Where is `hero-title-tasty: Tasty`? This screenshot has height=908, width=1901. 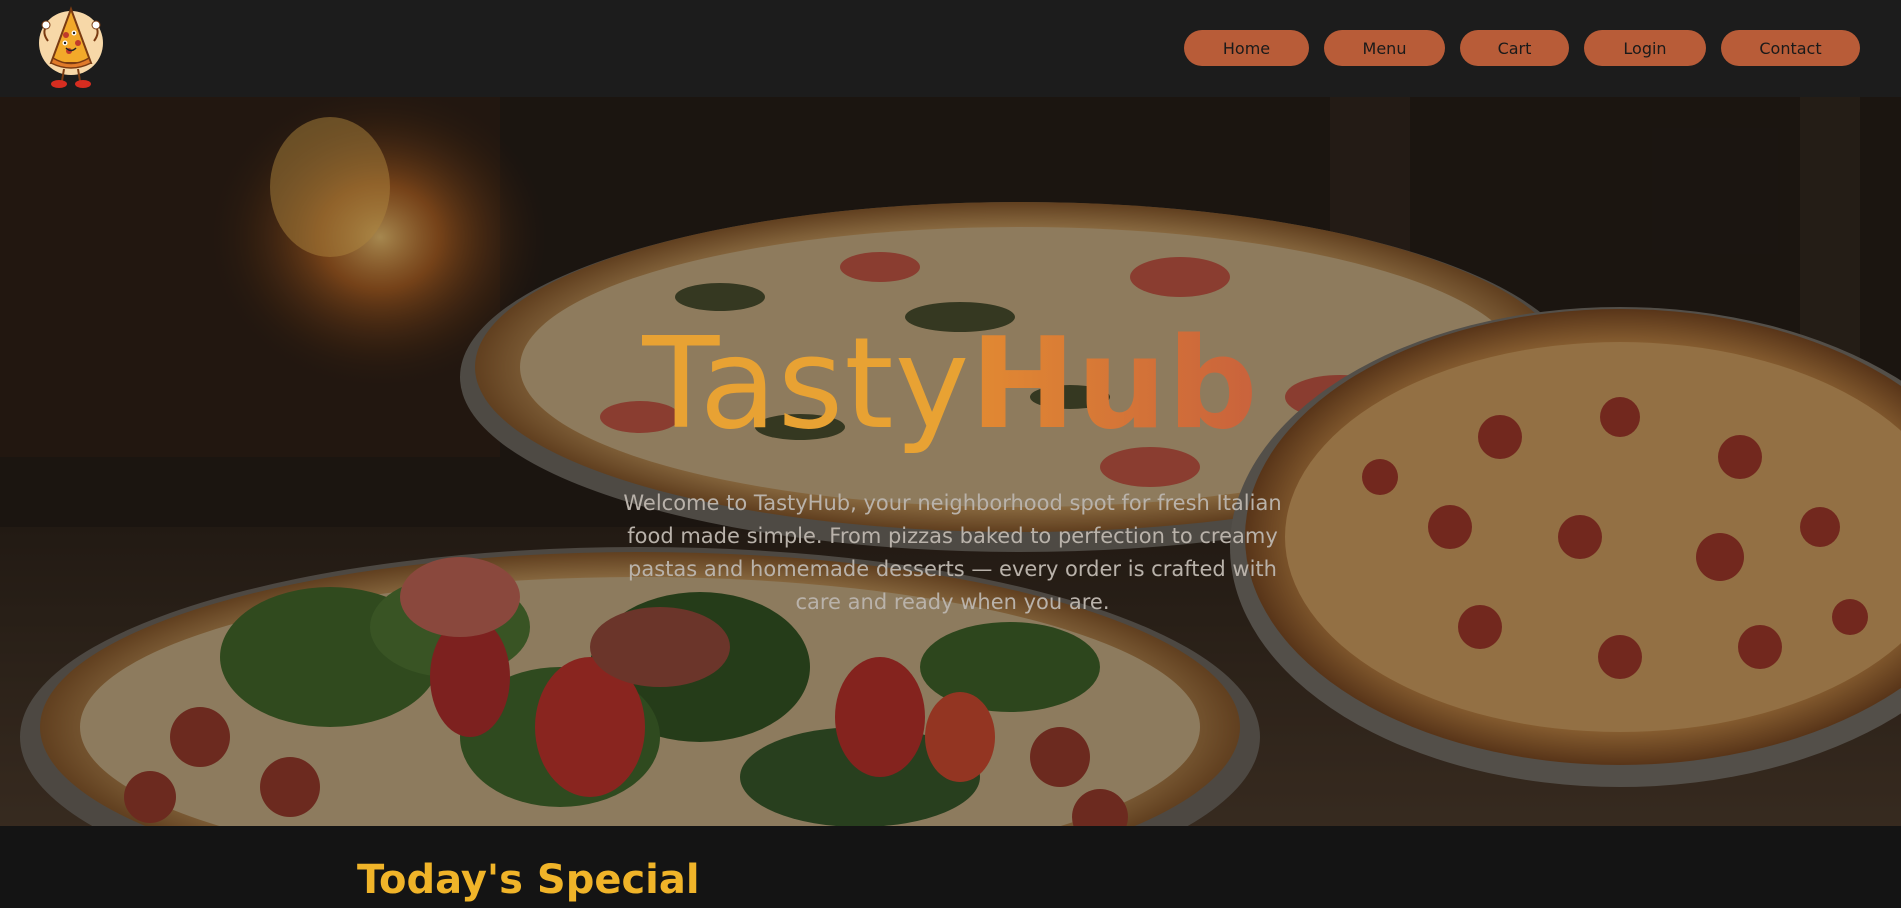 hero-title-tasty: Tasty is located at coordinates (806, 383).